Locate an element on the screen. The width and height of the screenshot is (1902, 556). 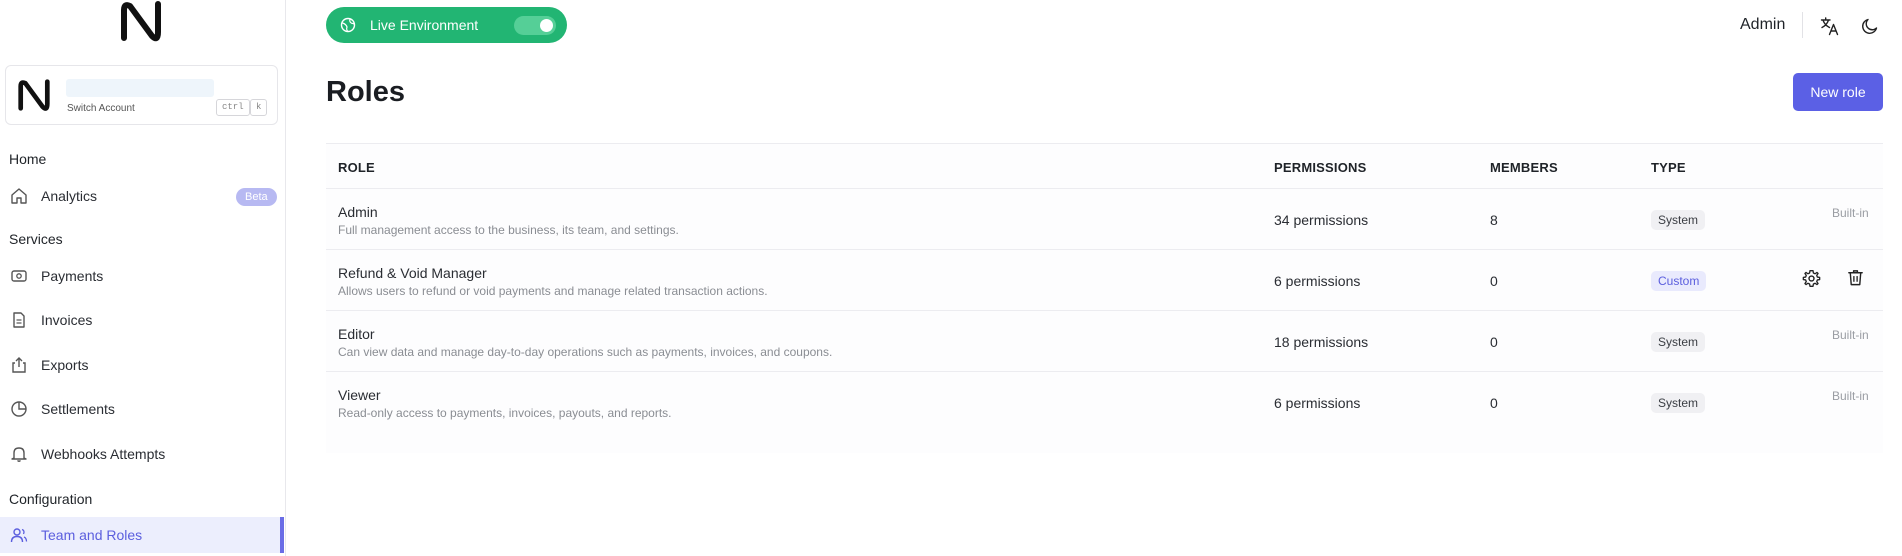
moon-icon is located at coordinates (1870, 26).